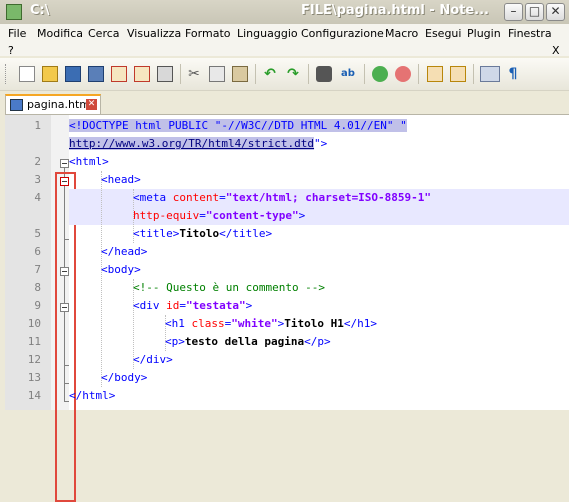  I want to click on code-line-8: <!-- Questo è un commento -->, so click(229, 288).